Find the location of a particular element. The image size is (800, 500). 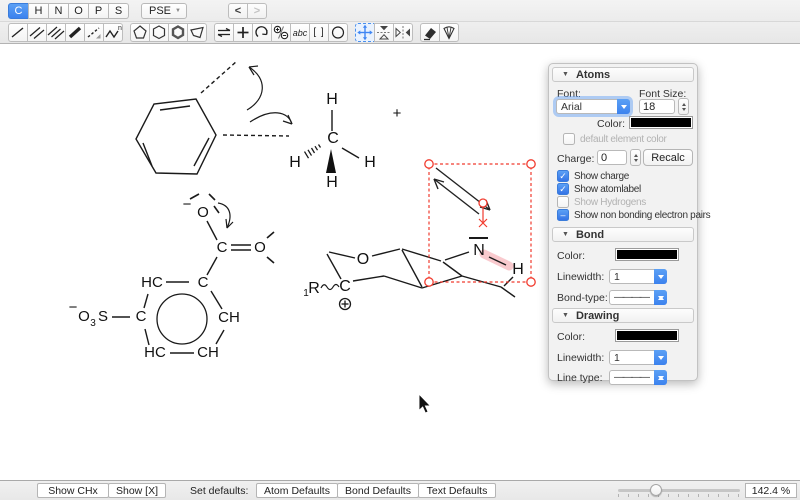

chair-structure: O N H C 1 R is located at coordinates (413, 274).